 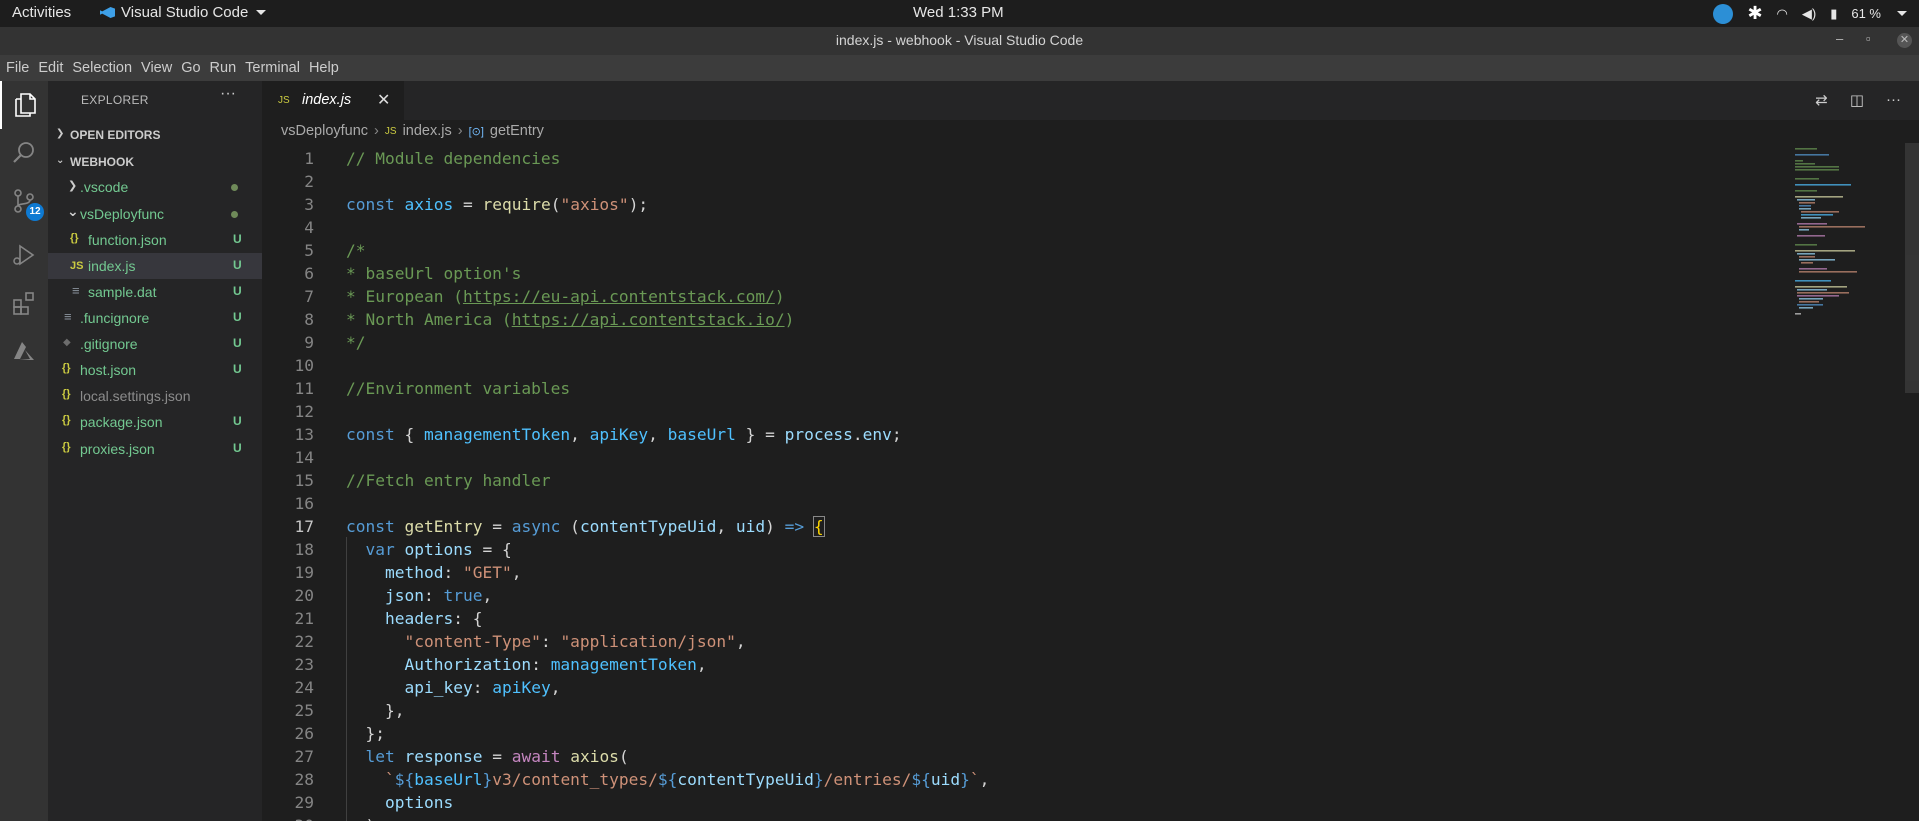 I want to click on activities-button: Activities, so click(x=41, y=12).